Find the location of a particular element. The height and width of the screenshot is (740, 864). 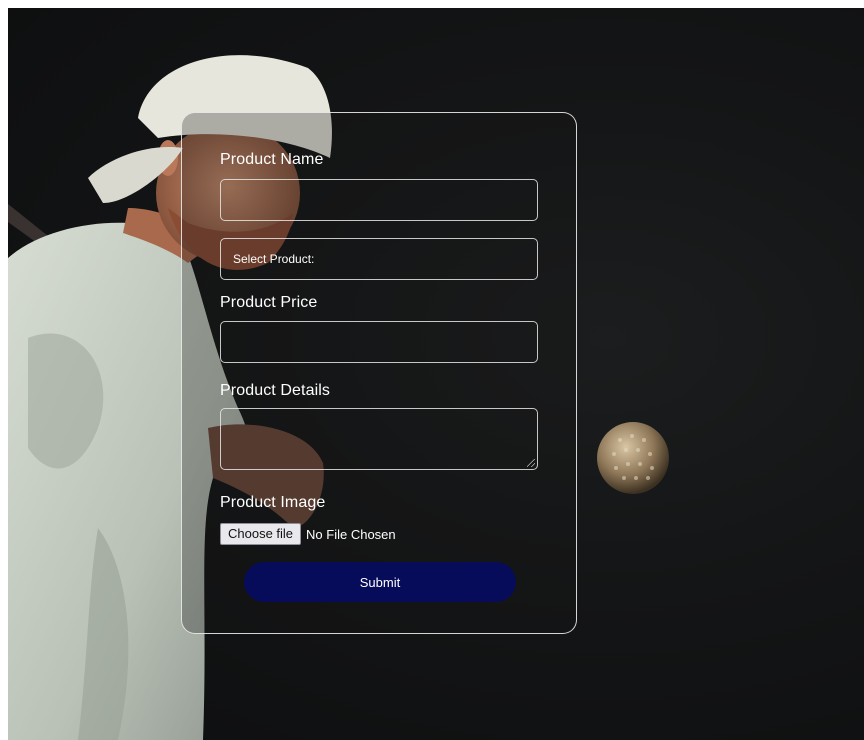

product-details-textarea is located at coordinates (379, 439).